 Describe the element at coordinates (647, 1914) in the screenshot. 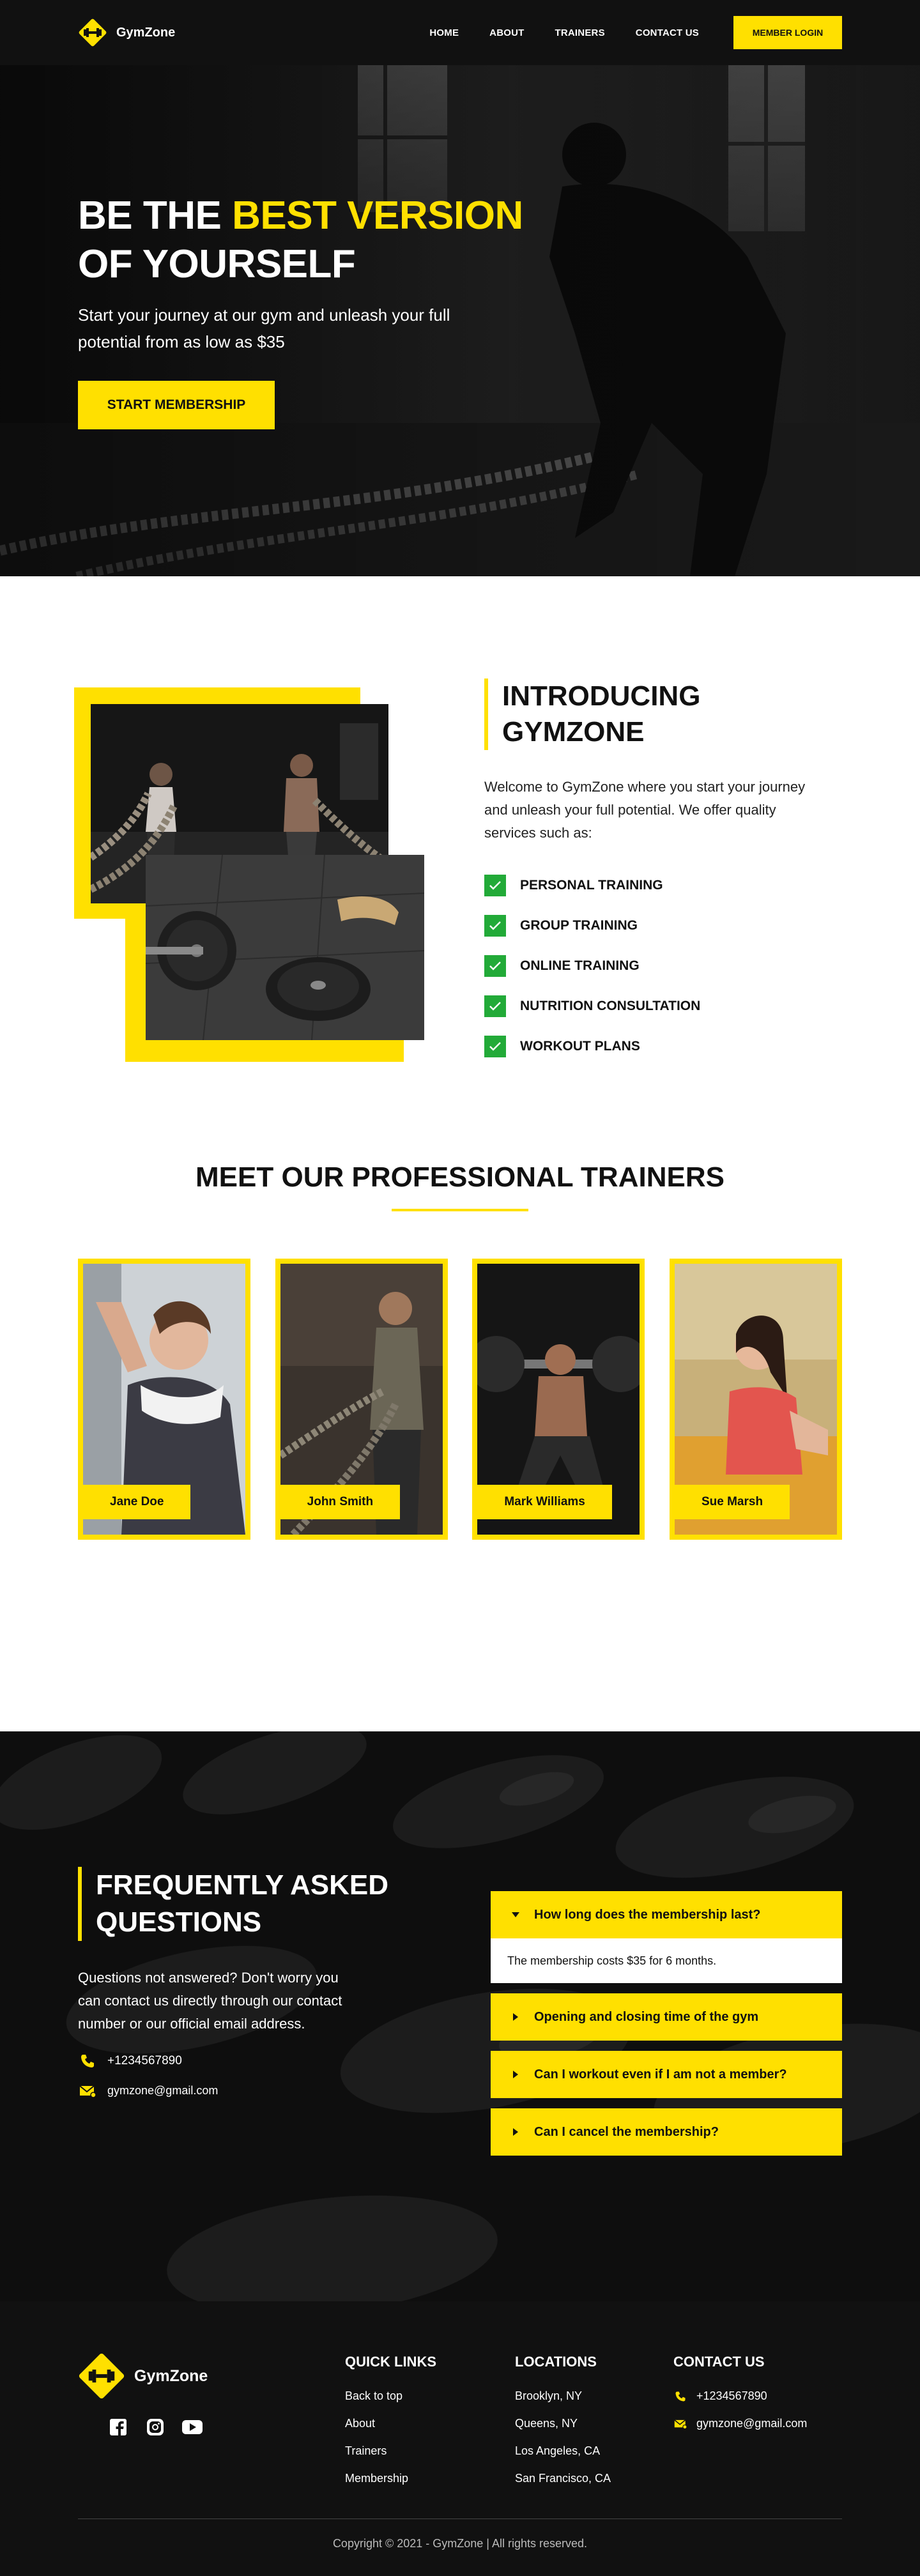

I see `faq-question-text: How long does the membership last?` at that location.